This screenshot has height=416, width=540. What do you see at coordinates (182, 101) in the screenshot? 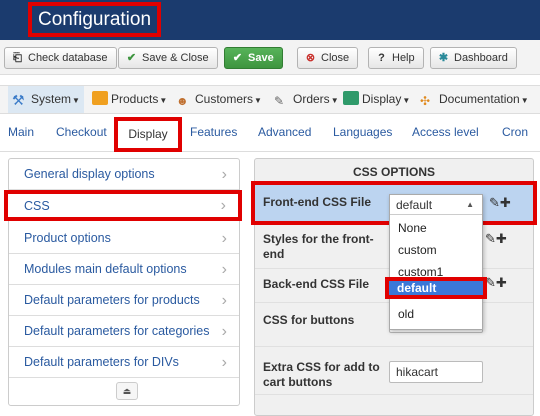
I see `users-icon: ☻` at bounding box center [182, 101].